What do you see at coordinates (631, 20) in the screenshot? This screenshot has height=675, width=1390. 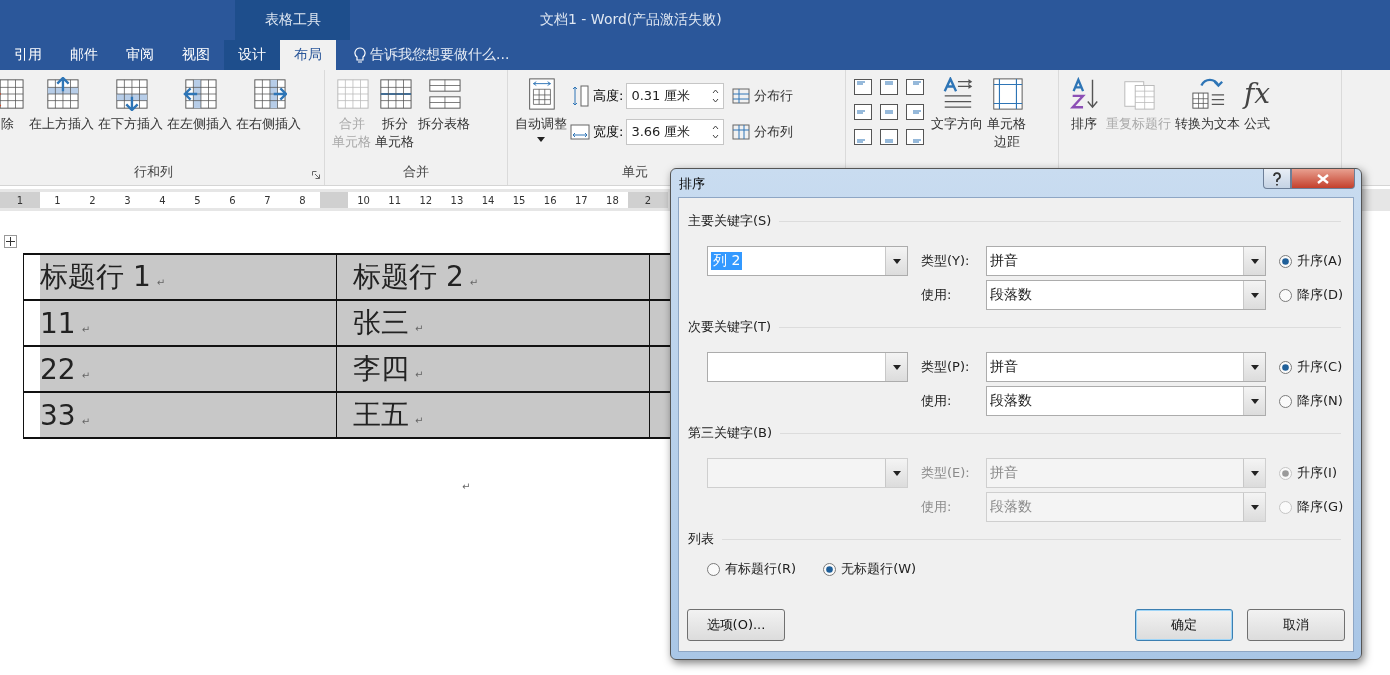 I see `window-title: 文档1 - Word(产品激活失败)` at bounding box center [631, 20].